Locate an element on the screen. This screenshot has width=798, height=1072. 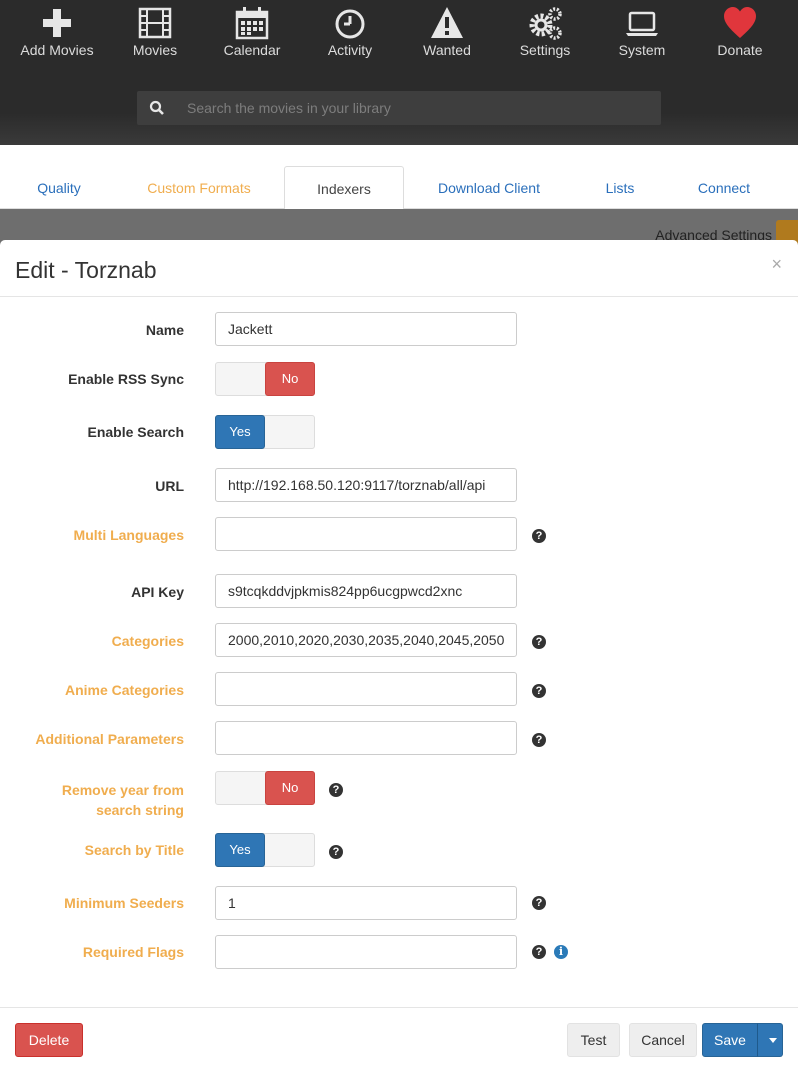
nav-label: Activity is located at coordinates (350, 50).